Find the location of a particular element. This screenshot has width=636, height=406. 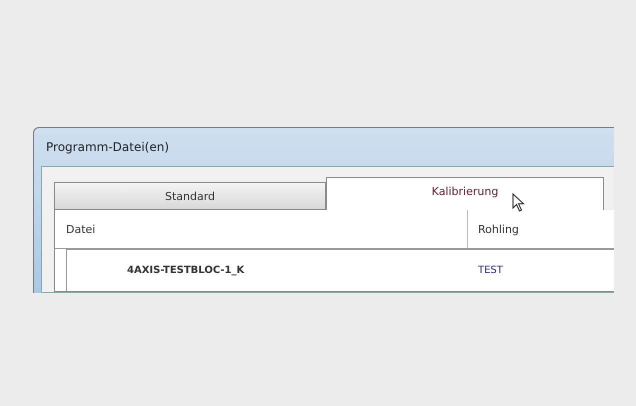

tab: Standard is located at coordinates (190, 196).